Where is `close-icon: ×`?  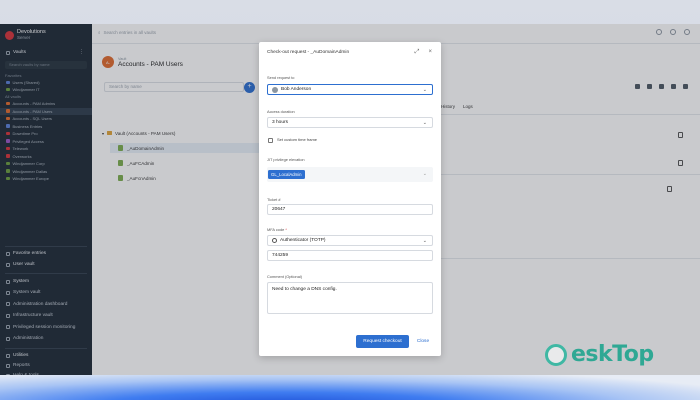 close-icon: × is located at coordinates (430, 52).